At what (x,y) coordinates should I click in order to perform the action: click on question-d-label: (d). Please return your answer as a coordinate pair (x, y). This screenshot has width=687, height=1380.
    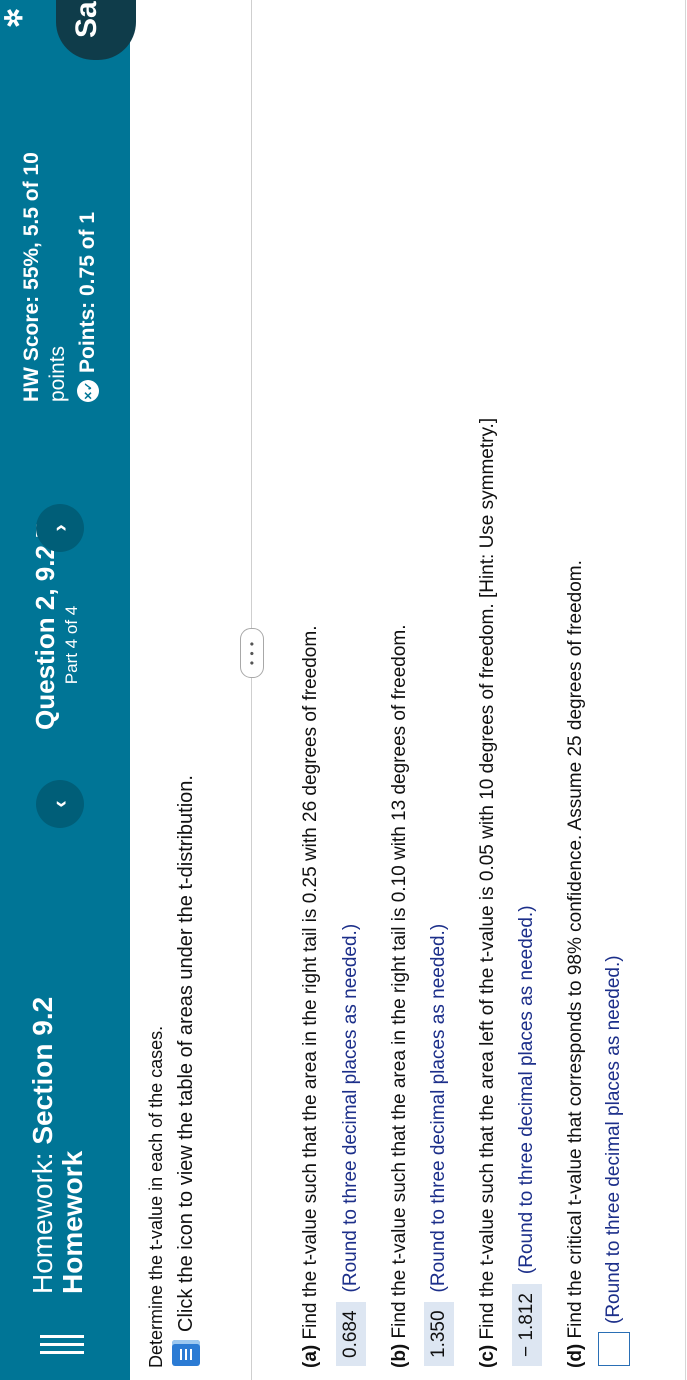
    Looking at the image, I should click on (575, 1355).